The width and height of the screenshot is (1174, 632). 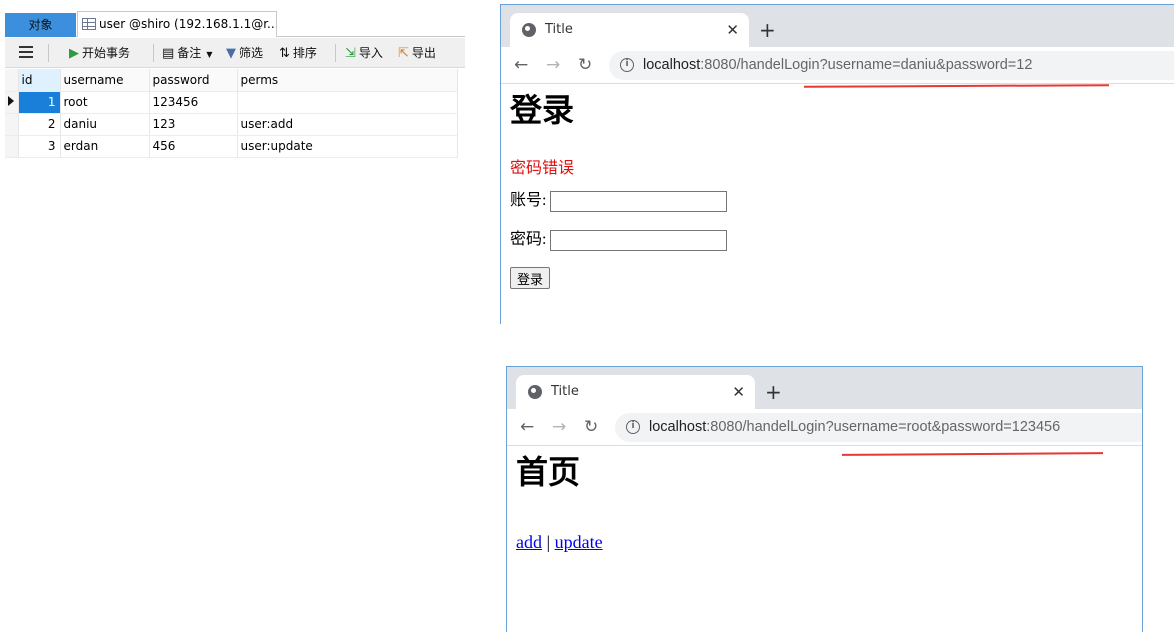 What do you see at coordinates (639, 241) in the screenshot?
I see `password-input` at bounding box center [639, 241].